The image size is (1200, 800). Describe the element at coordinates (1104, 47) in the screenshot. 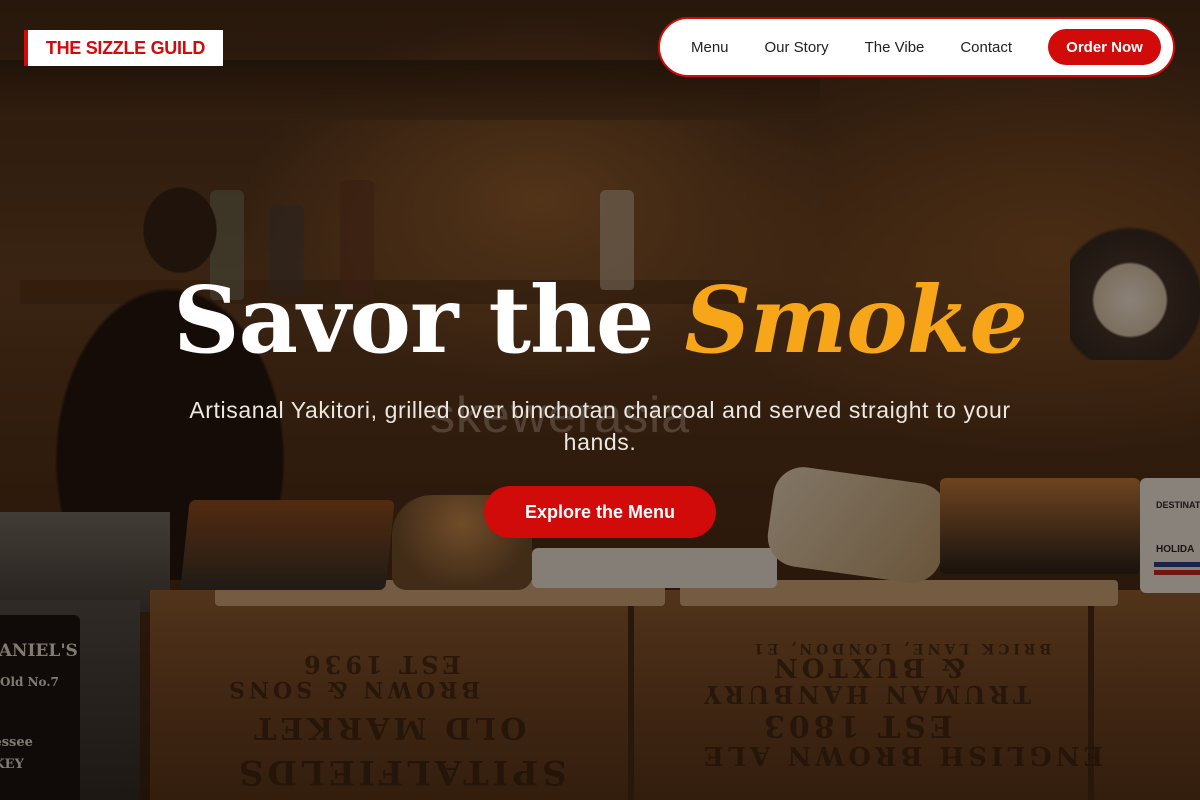

I see `order-now-button: Order Now` at that location.